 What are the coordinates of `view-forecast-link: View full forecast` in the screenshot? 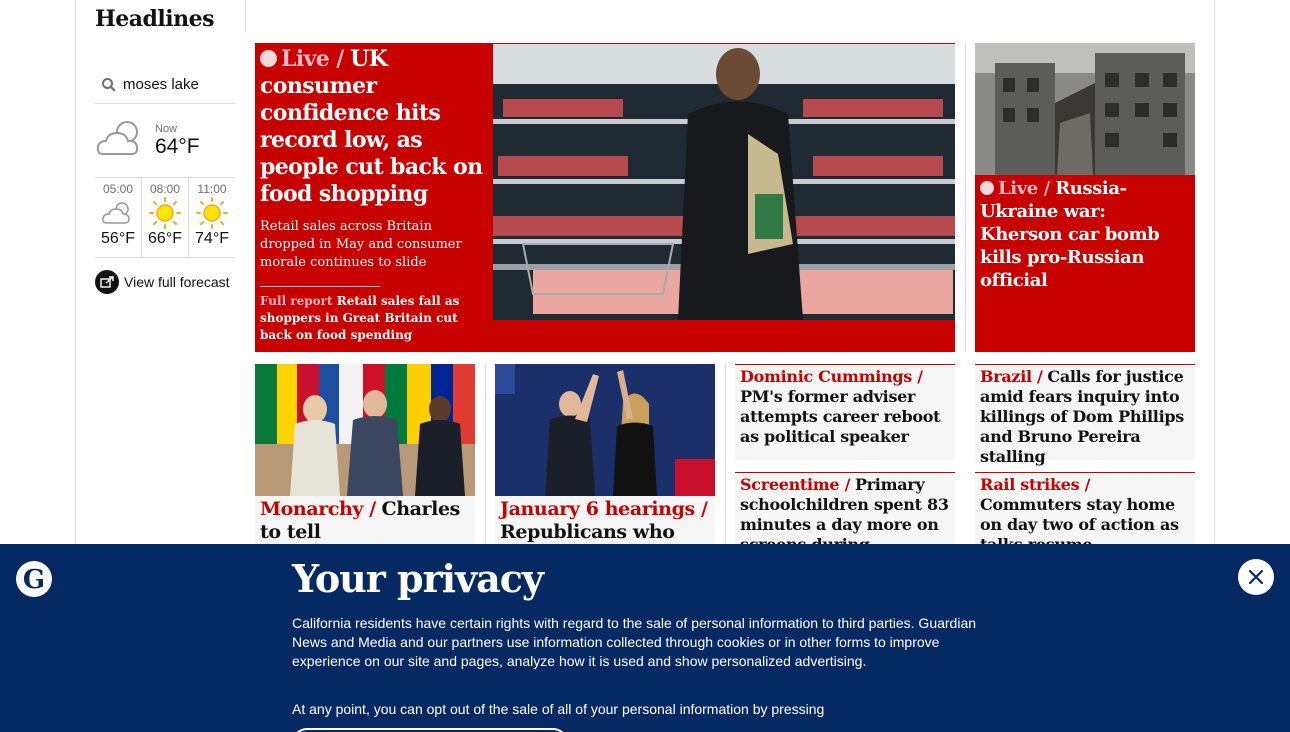 It's located at (165, 282).